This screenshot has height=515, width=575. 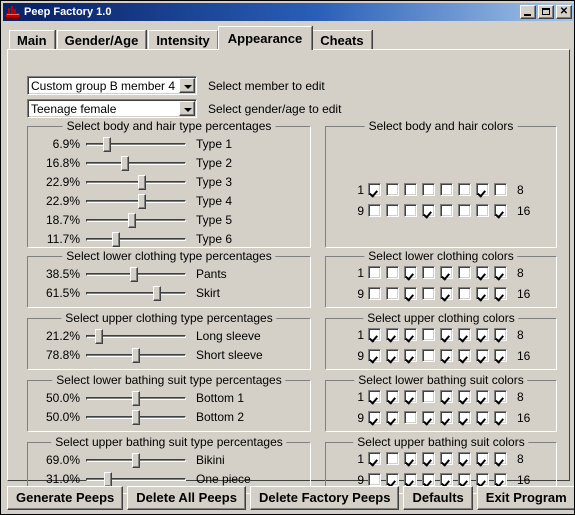 What do you see at coordinates (265, 38) in the screenshot?
I see `tab-appearance: Appearance` at bounding box center [265, 38].